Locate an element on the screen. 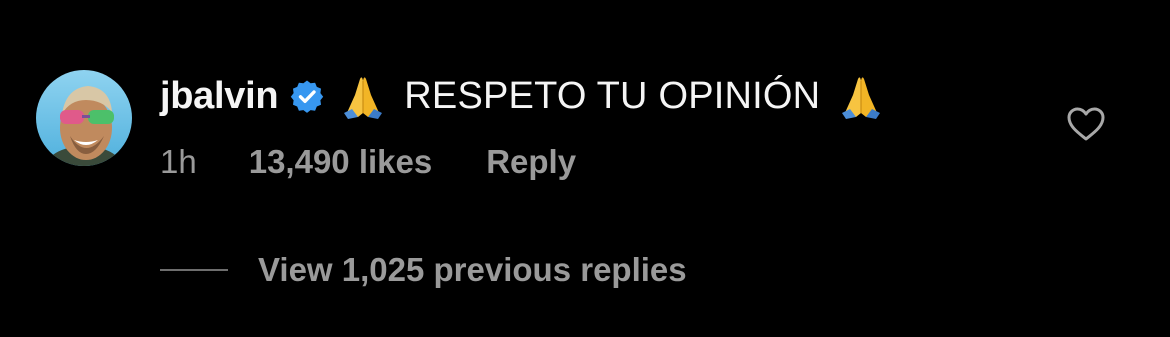  verified-badge-icon is located at coordinates (307, 96).